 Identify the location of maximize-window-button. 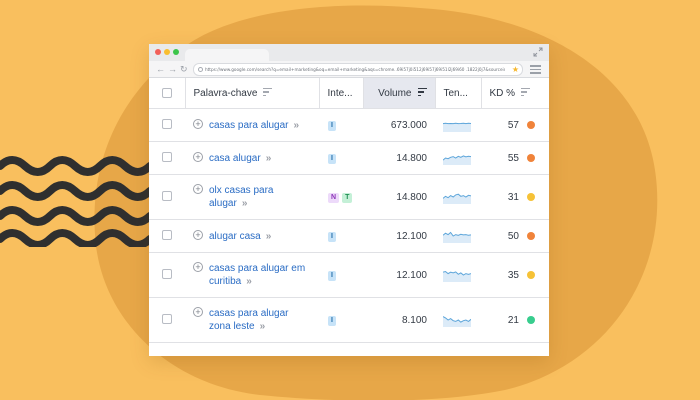
(176, 52).